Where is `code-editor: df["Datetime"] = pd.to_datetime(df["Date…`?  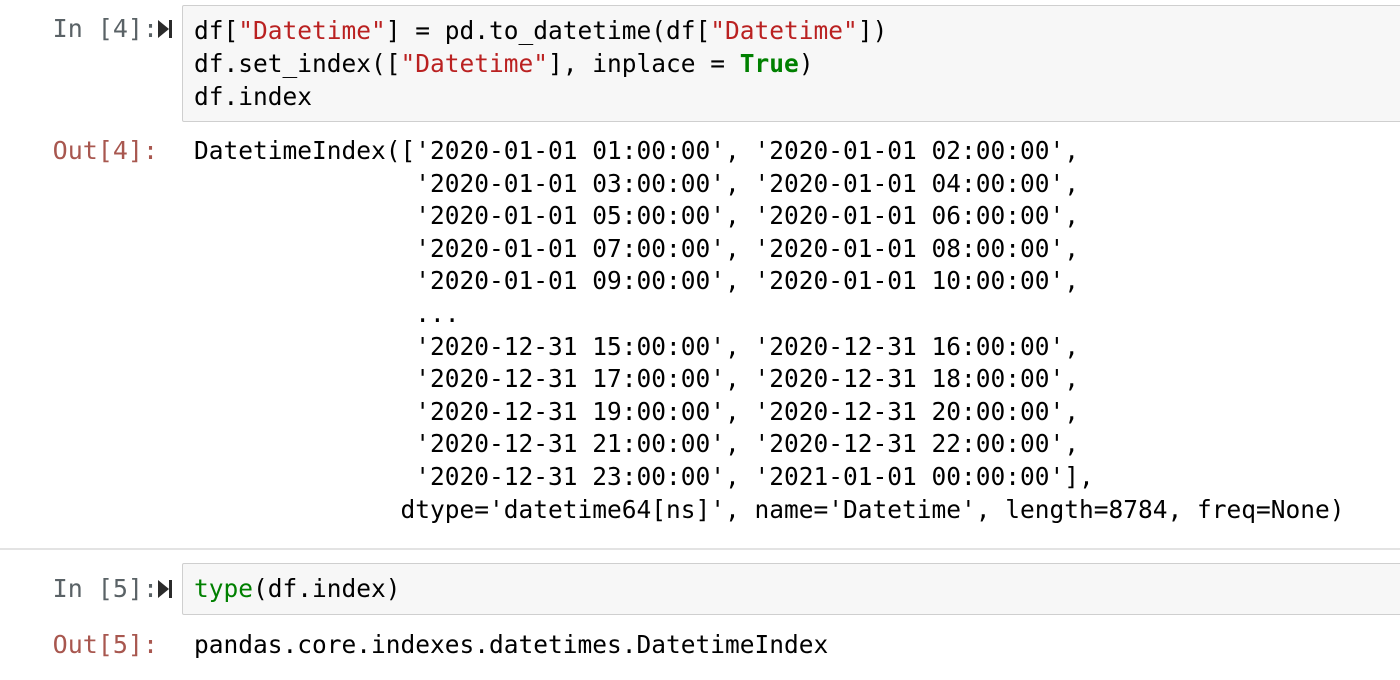 code-editor: df["Datetime"] = pd.to_datetime(df["Date… is located at coordinates (540, 63).